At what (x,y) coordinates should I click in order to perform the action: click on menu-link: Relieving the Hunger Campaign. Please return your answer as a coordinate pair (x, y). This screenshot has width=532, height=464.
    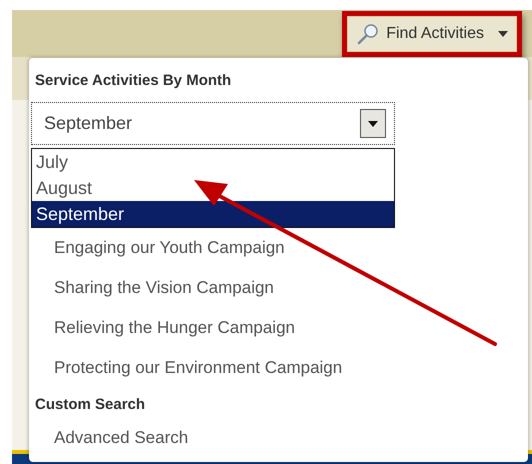
    Looking at the image, I should click on (162, 328).